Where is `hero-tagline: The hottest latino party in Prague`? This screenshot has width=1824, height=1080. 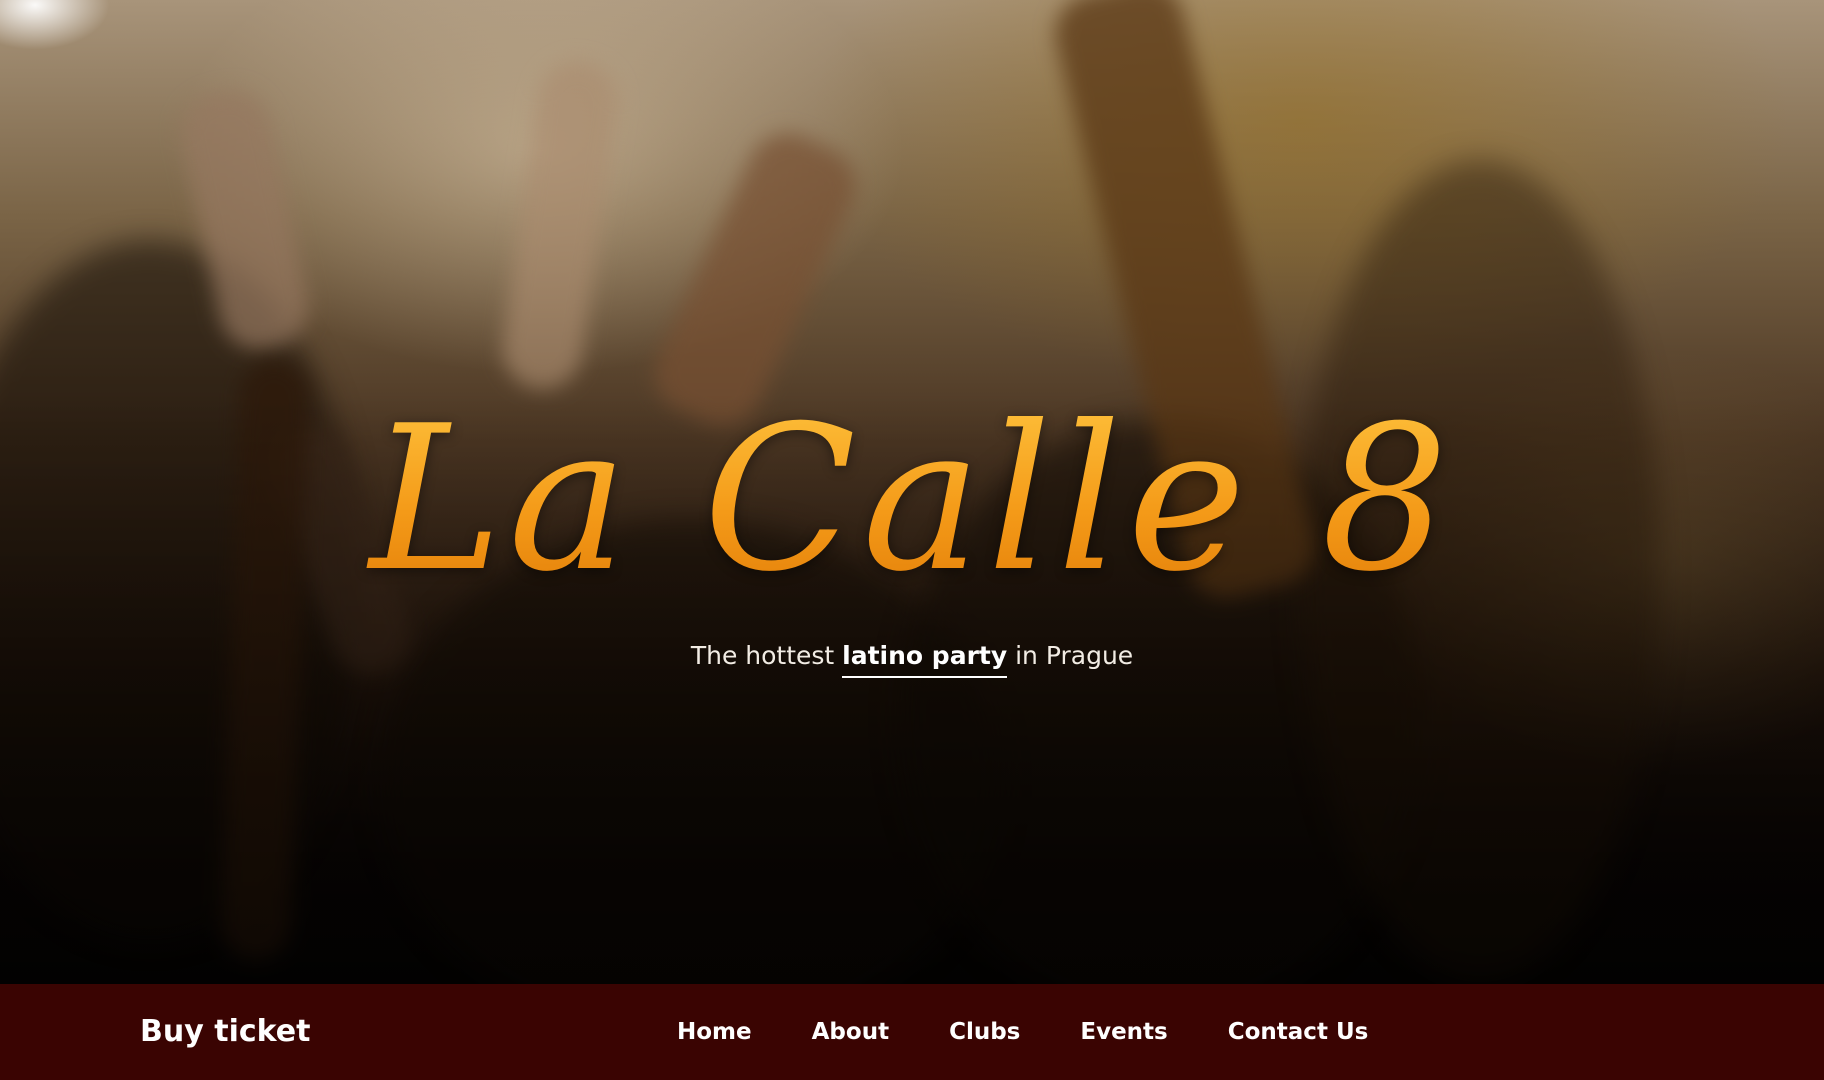
hero-tagline: The hottest latino party in Prague is located at coordinates (912, 657).